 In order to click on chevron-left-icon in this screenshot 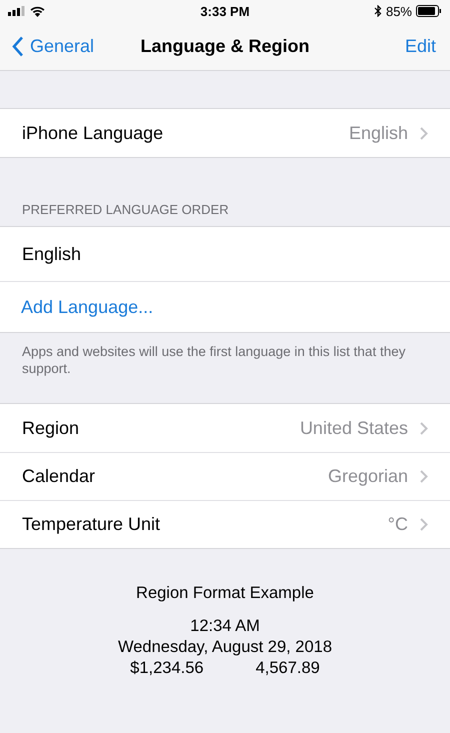, I will do `click(18, 46)`.